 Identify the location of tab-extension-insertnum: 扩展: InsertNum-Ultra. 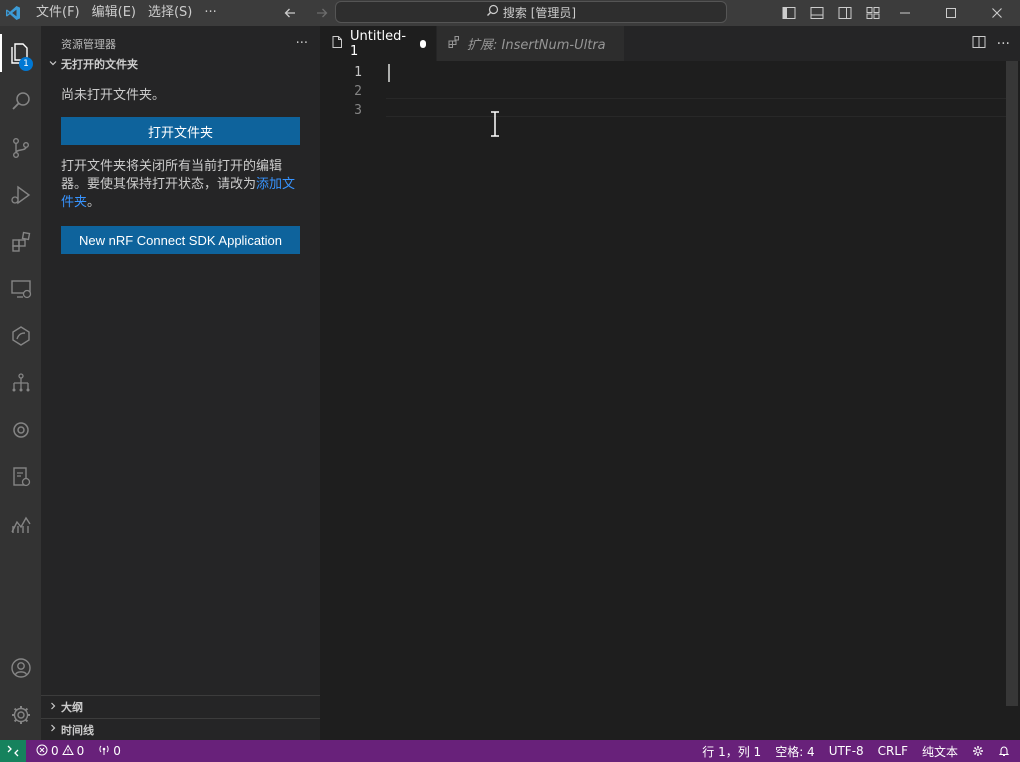
(530, 43).